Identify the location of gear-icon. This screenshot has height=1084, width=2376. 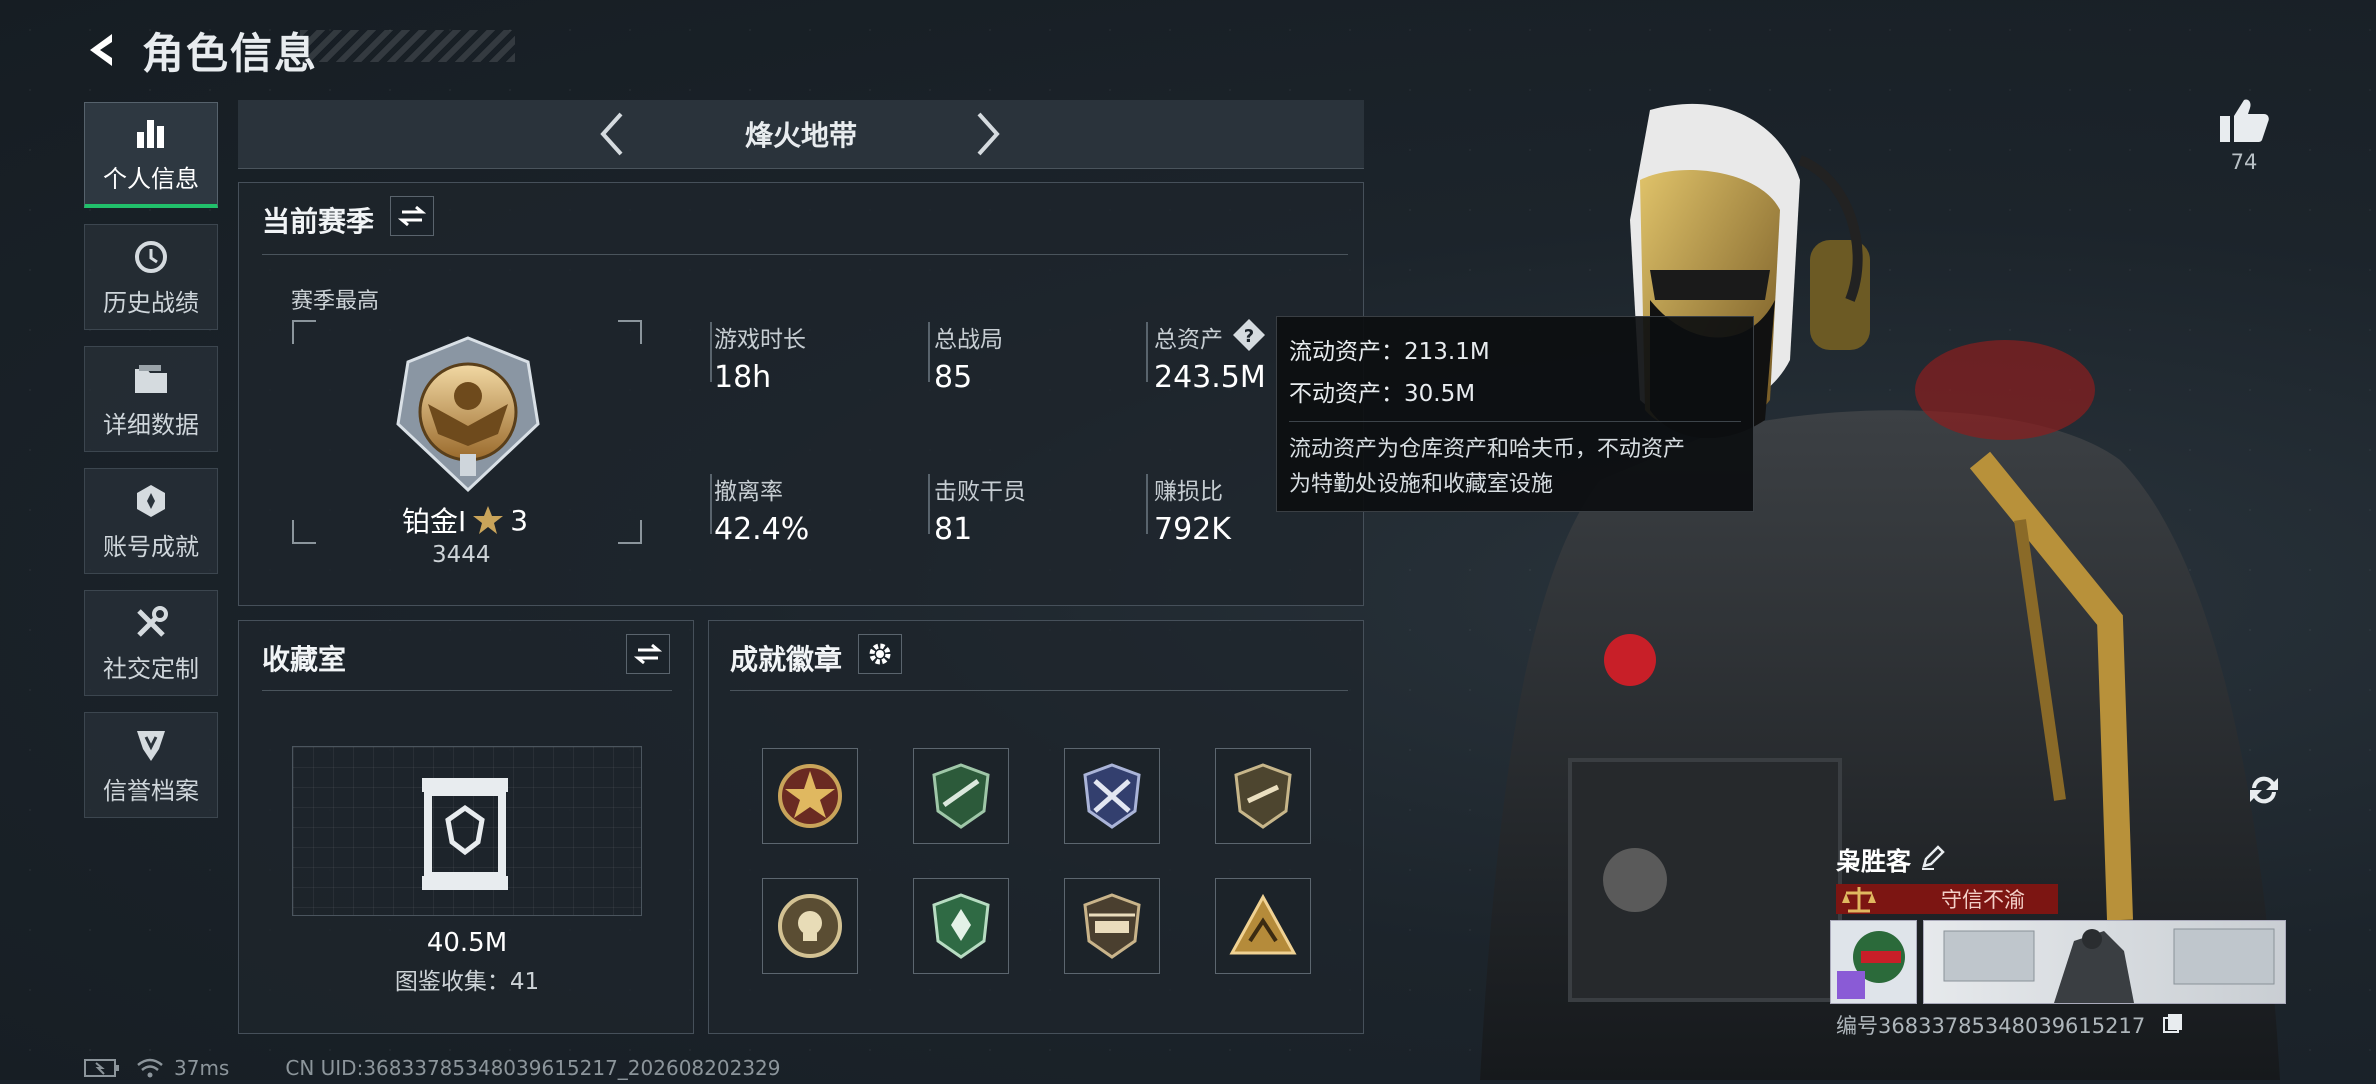
(880, 654).